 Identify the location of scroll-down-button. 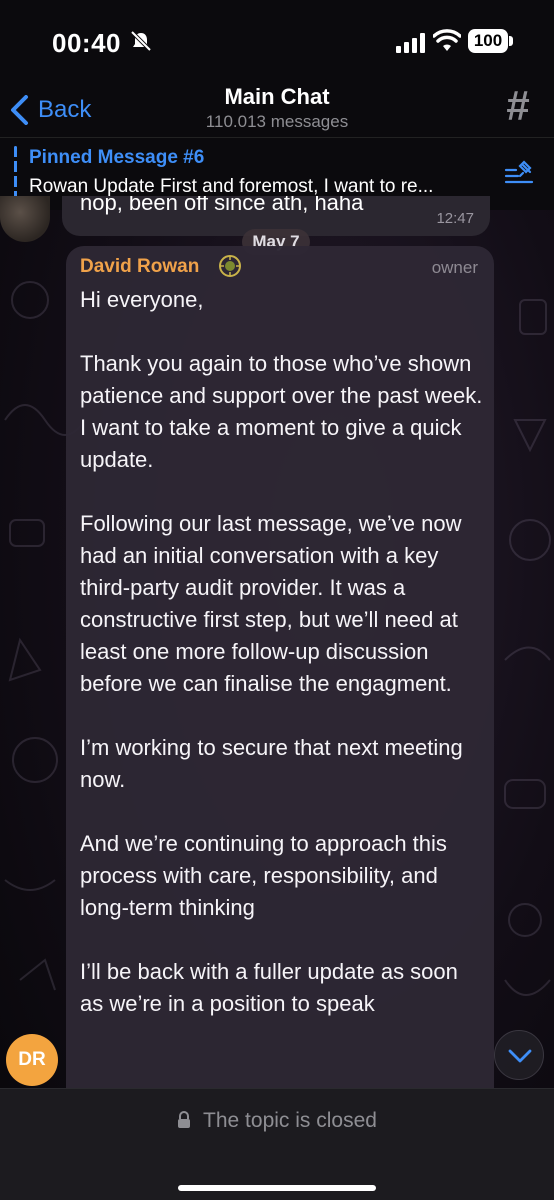
(519, 1055).